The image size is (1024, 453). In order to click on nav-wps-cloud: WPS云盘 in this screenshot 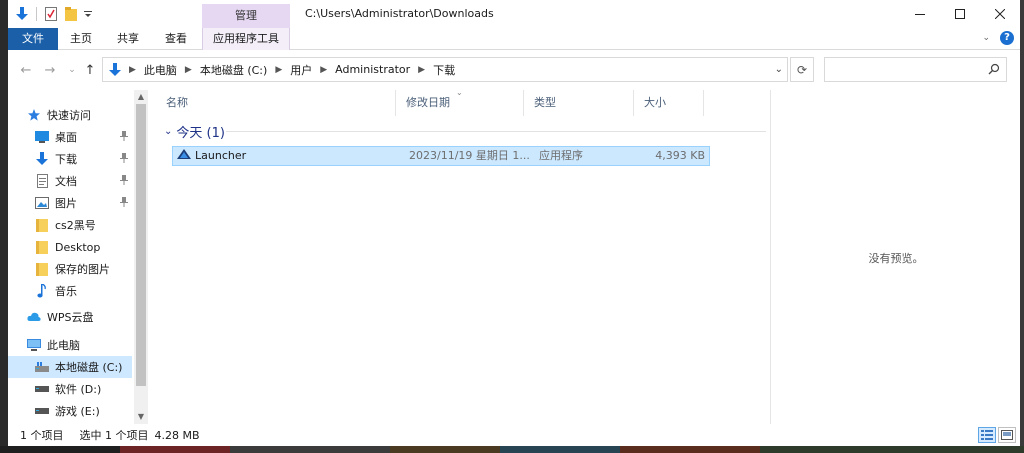, I will do `click(79, 317)`.